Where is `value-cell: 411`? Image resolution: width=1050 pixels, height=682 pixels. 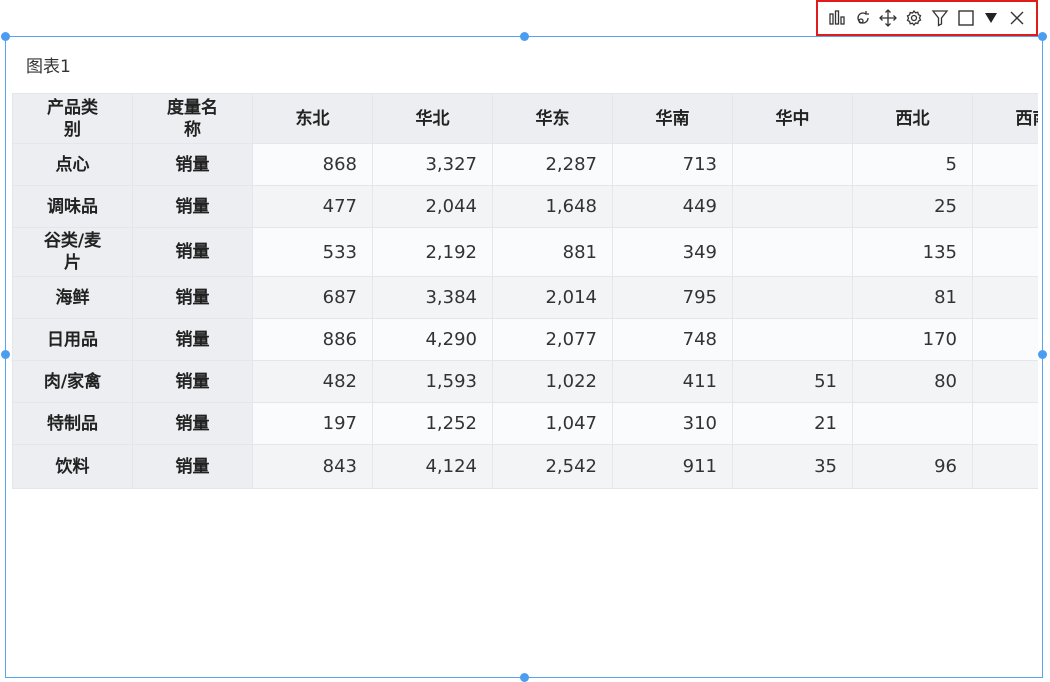
value-cell: 411 is located at coordinates (672, 381).